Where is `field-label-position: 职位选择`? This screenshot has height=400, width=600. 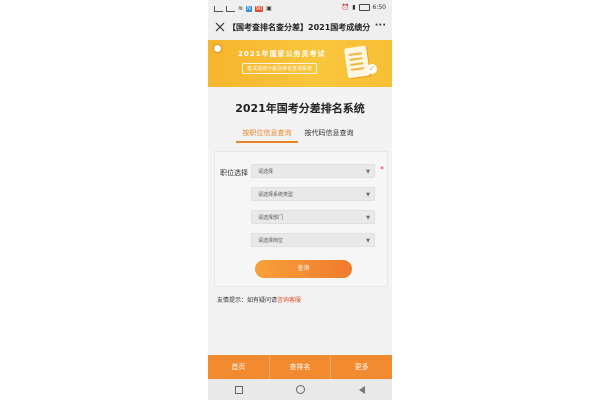 field-label-position: 职位选择 is located at coordinates (234, 173).